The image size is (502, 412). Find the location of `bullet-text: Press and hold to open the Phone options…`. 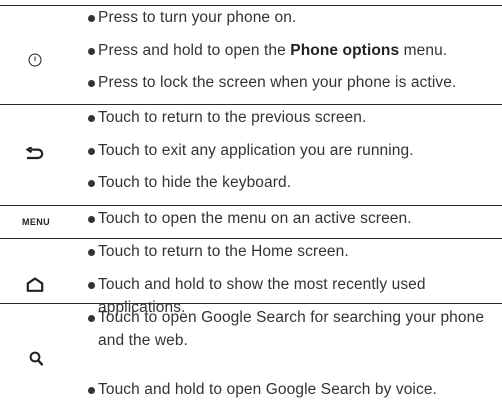

bullet-text: Press and hold to open the Phone options… is located at coordinates (273, 50).